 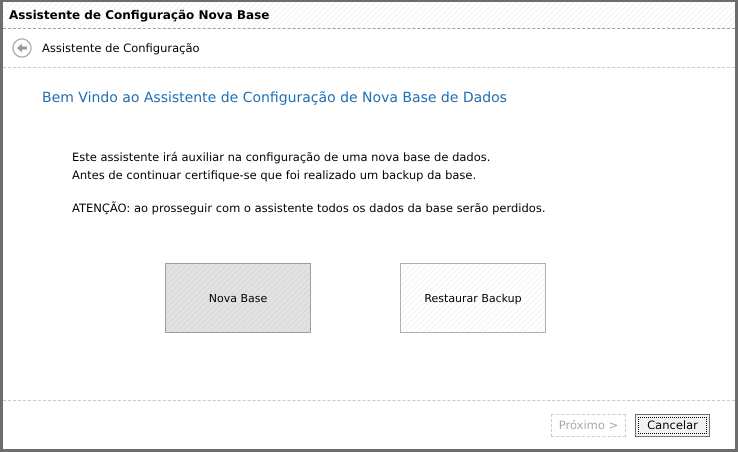 What do you see at coordinates (238, 298) in the screenshot?
I see `option-button: Nova Base` at bounding box center [238, 298].